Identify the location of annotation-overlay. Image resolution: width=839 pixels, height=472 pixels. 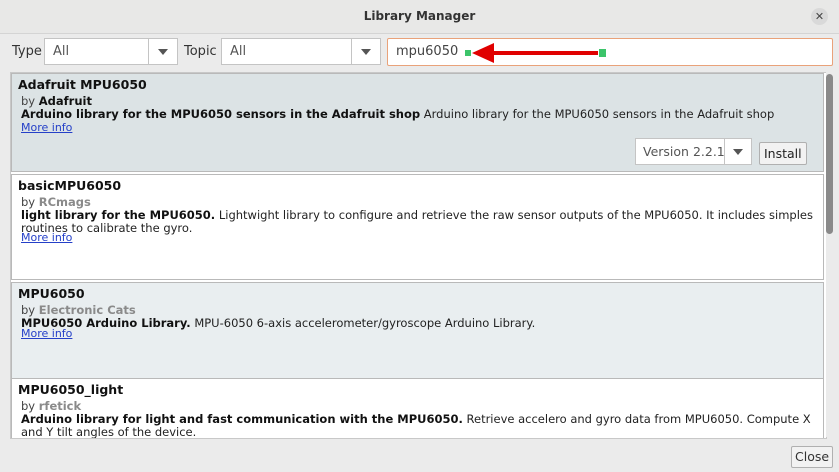
(535, 53).